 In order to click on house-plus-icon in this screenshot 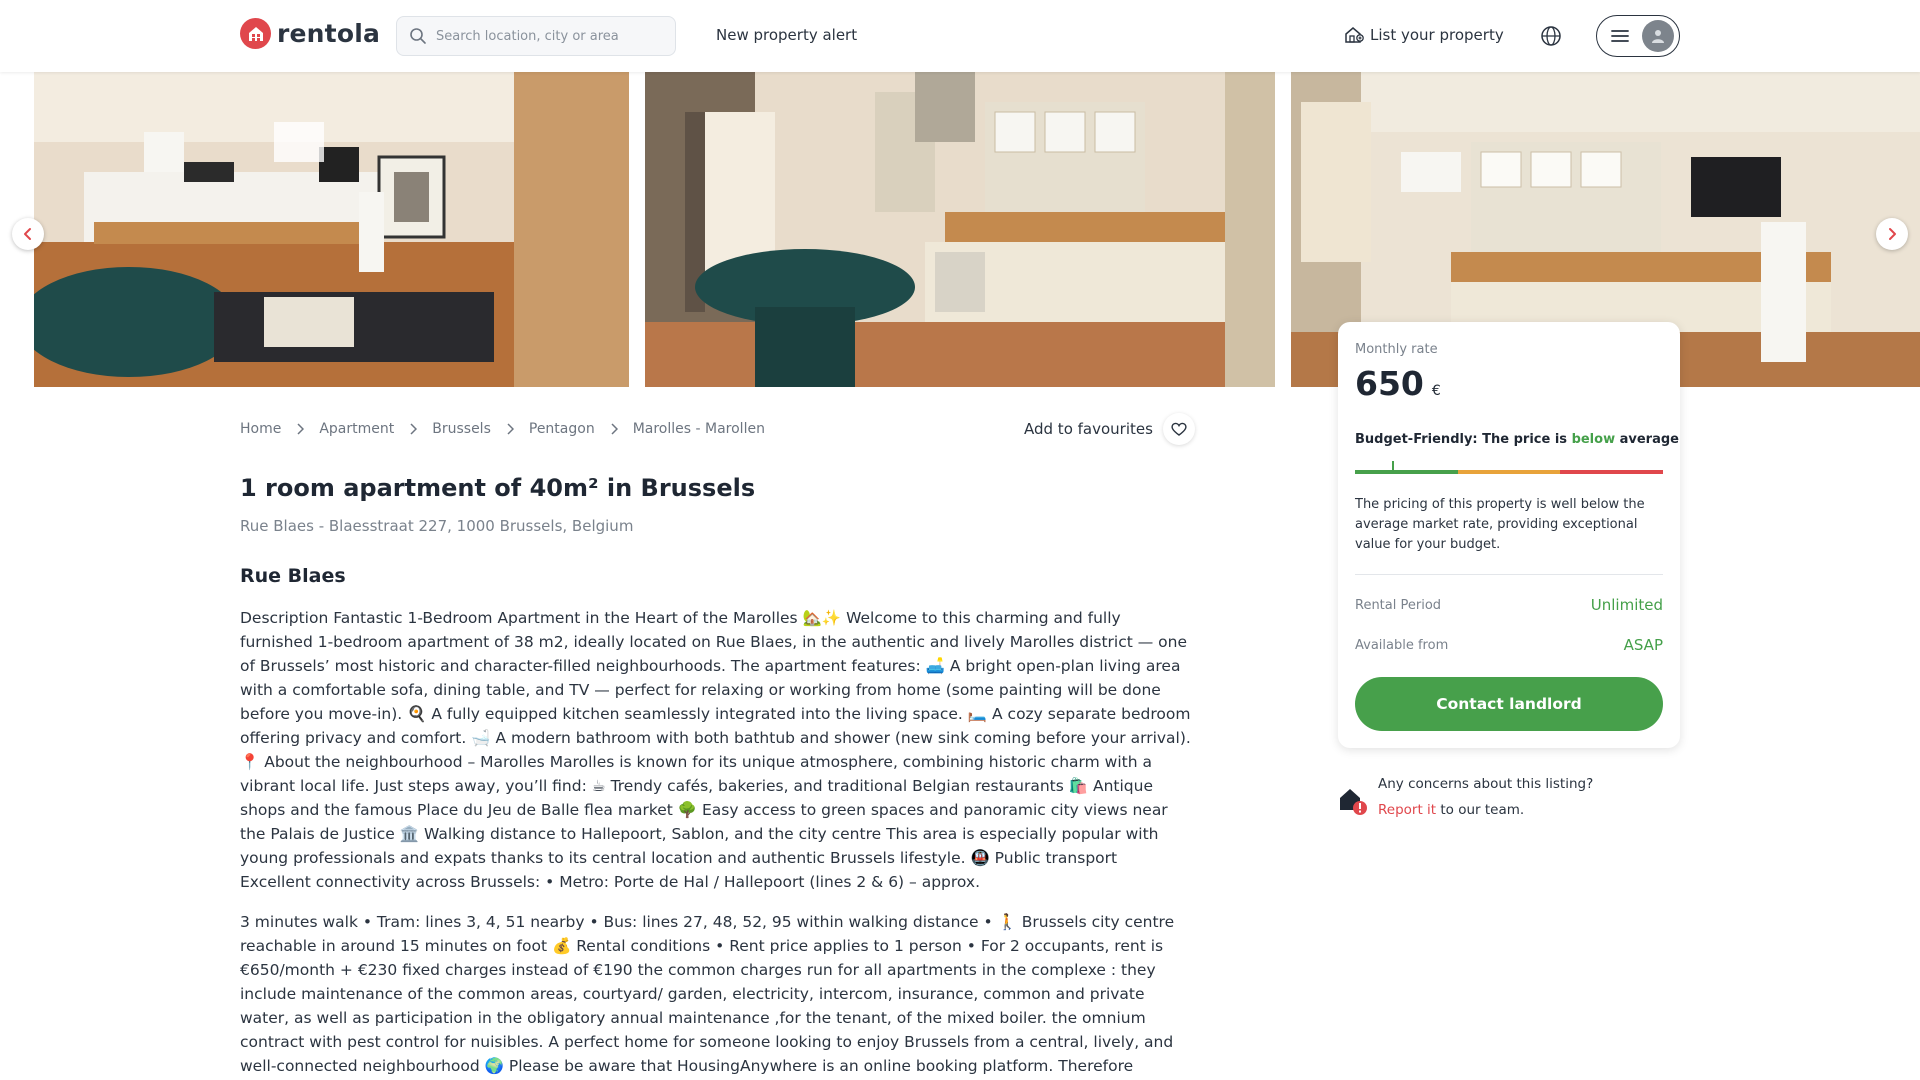, I will do `click(1354, 35)`.